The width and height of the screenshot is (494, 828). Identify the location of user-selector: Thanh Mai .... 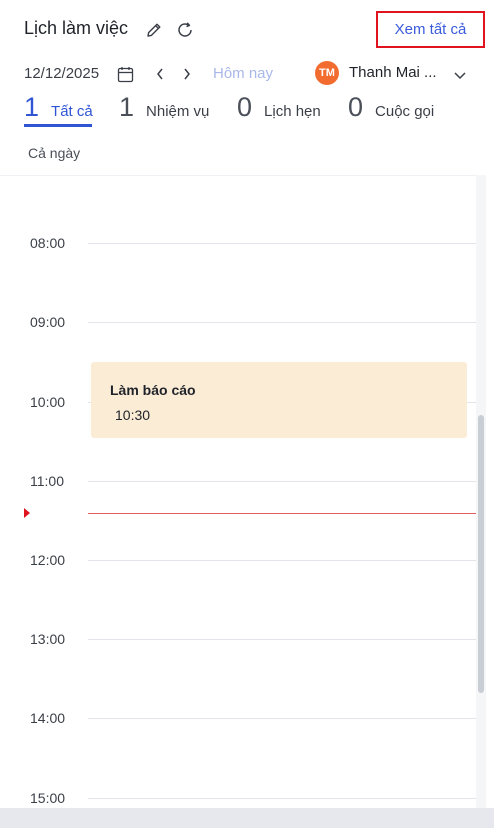
(393, 72).